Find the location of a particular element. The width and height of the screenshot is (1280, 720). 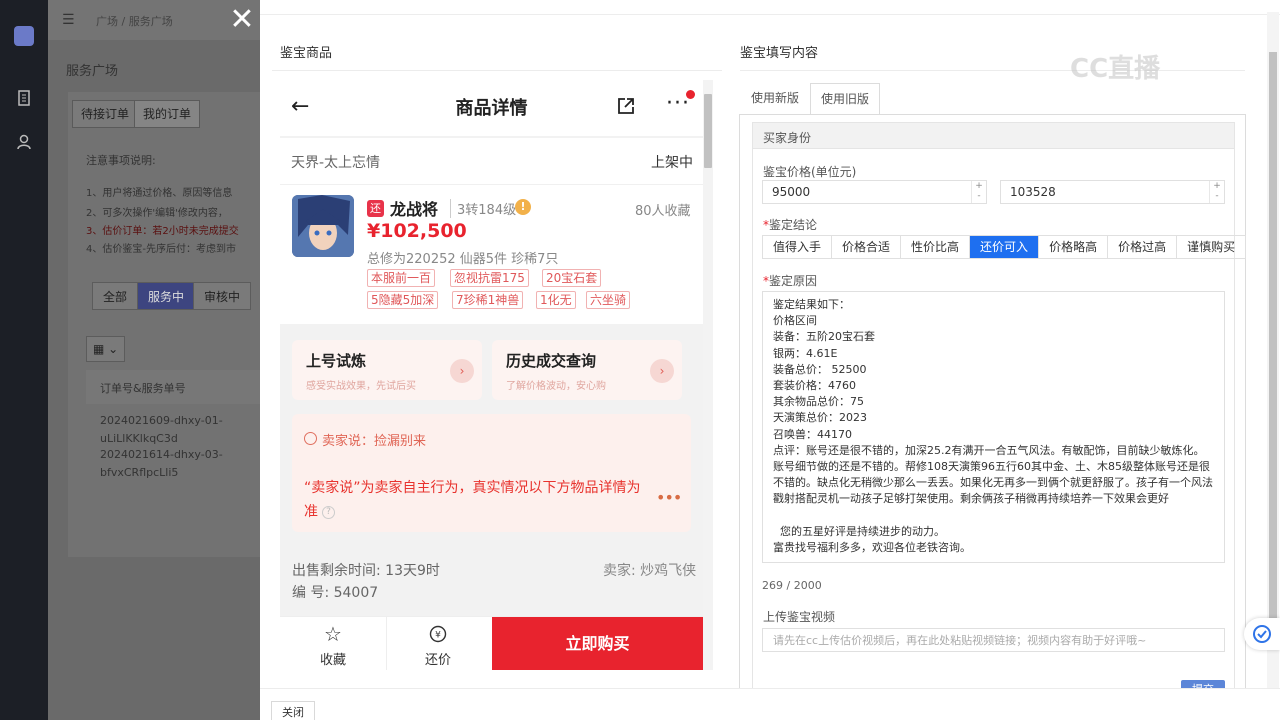

price-label: 鉴宝价格(单位元) is located at coordinates (810, 172).